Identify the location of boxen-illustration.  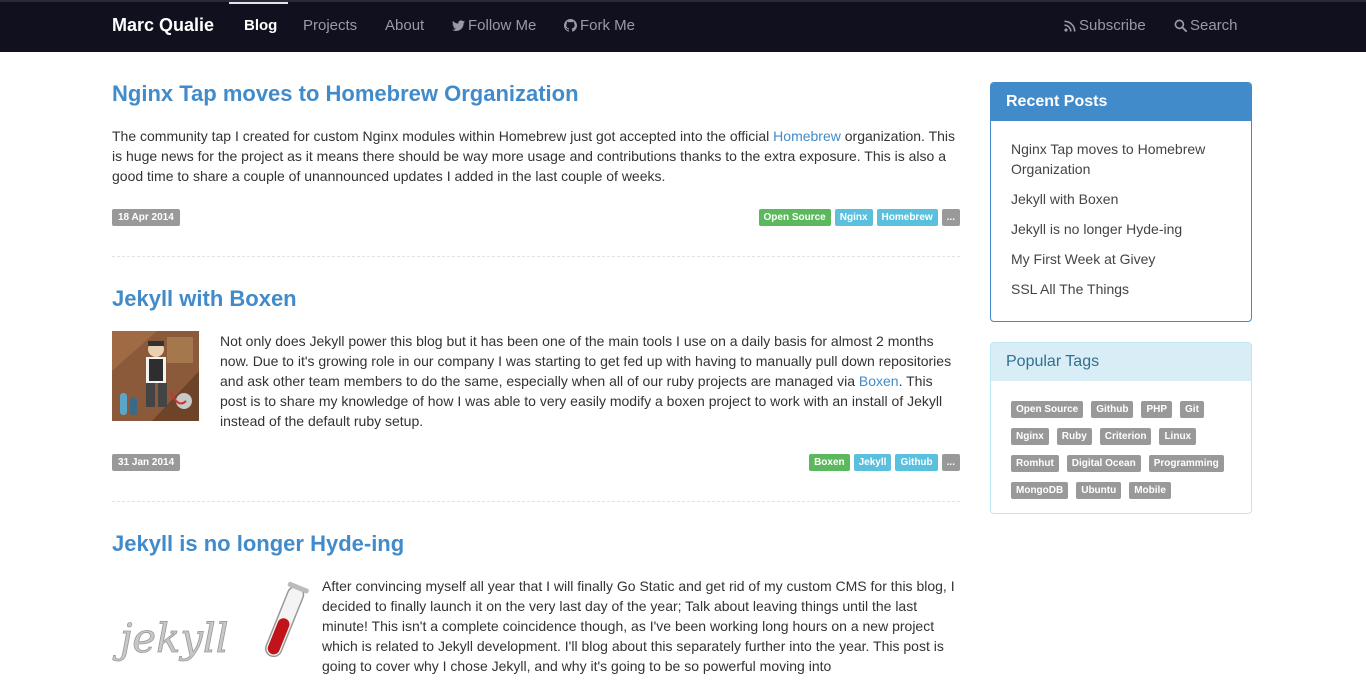
(155, 376).